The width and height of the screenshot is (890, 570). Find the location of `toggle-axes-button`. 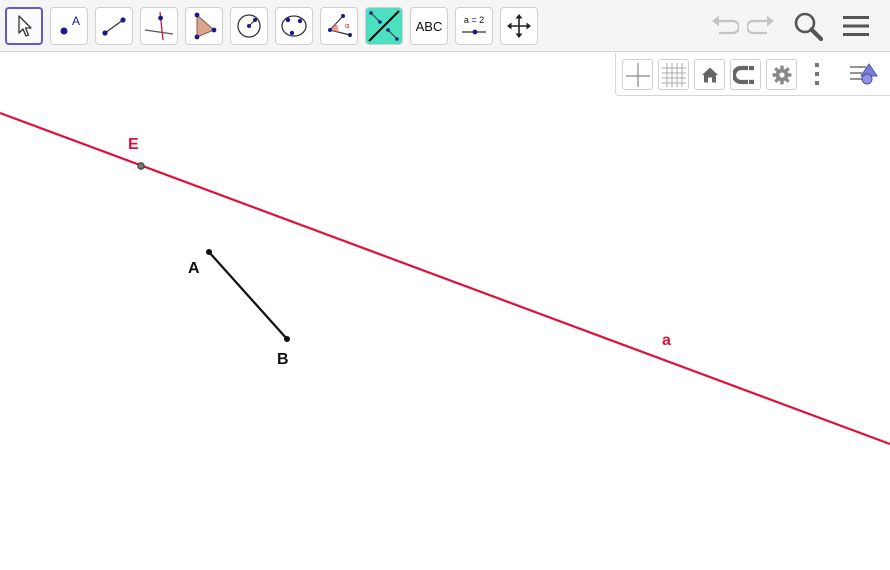

toggle-axes-button is located at coordinates (637, 74).